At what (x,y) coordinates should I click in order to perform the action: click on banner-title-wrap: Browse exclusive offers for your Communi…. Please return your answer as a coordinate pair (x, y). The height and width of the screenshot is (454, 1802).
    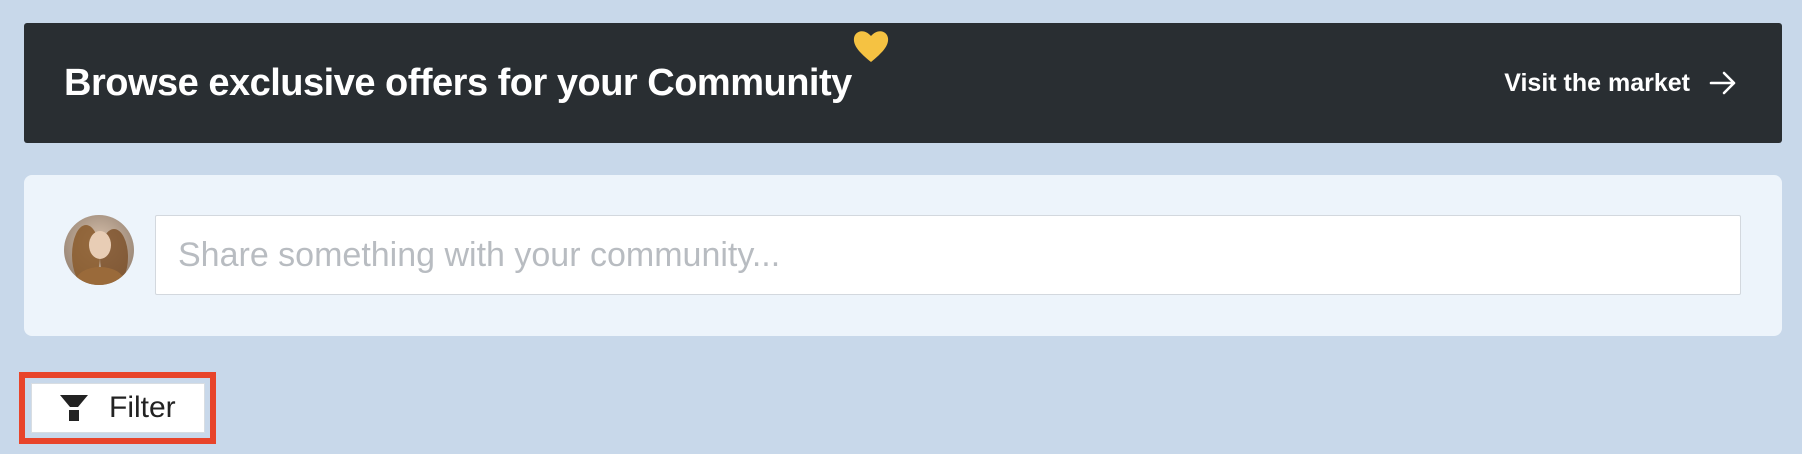
    Looking at the image, I should click on (476, 67).